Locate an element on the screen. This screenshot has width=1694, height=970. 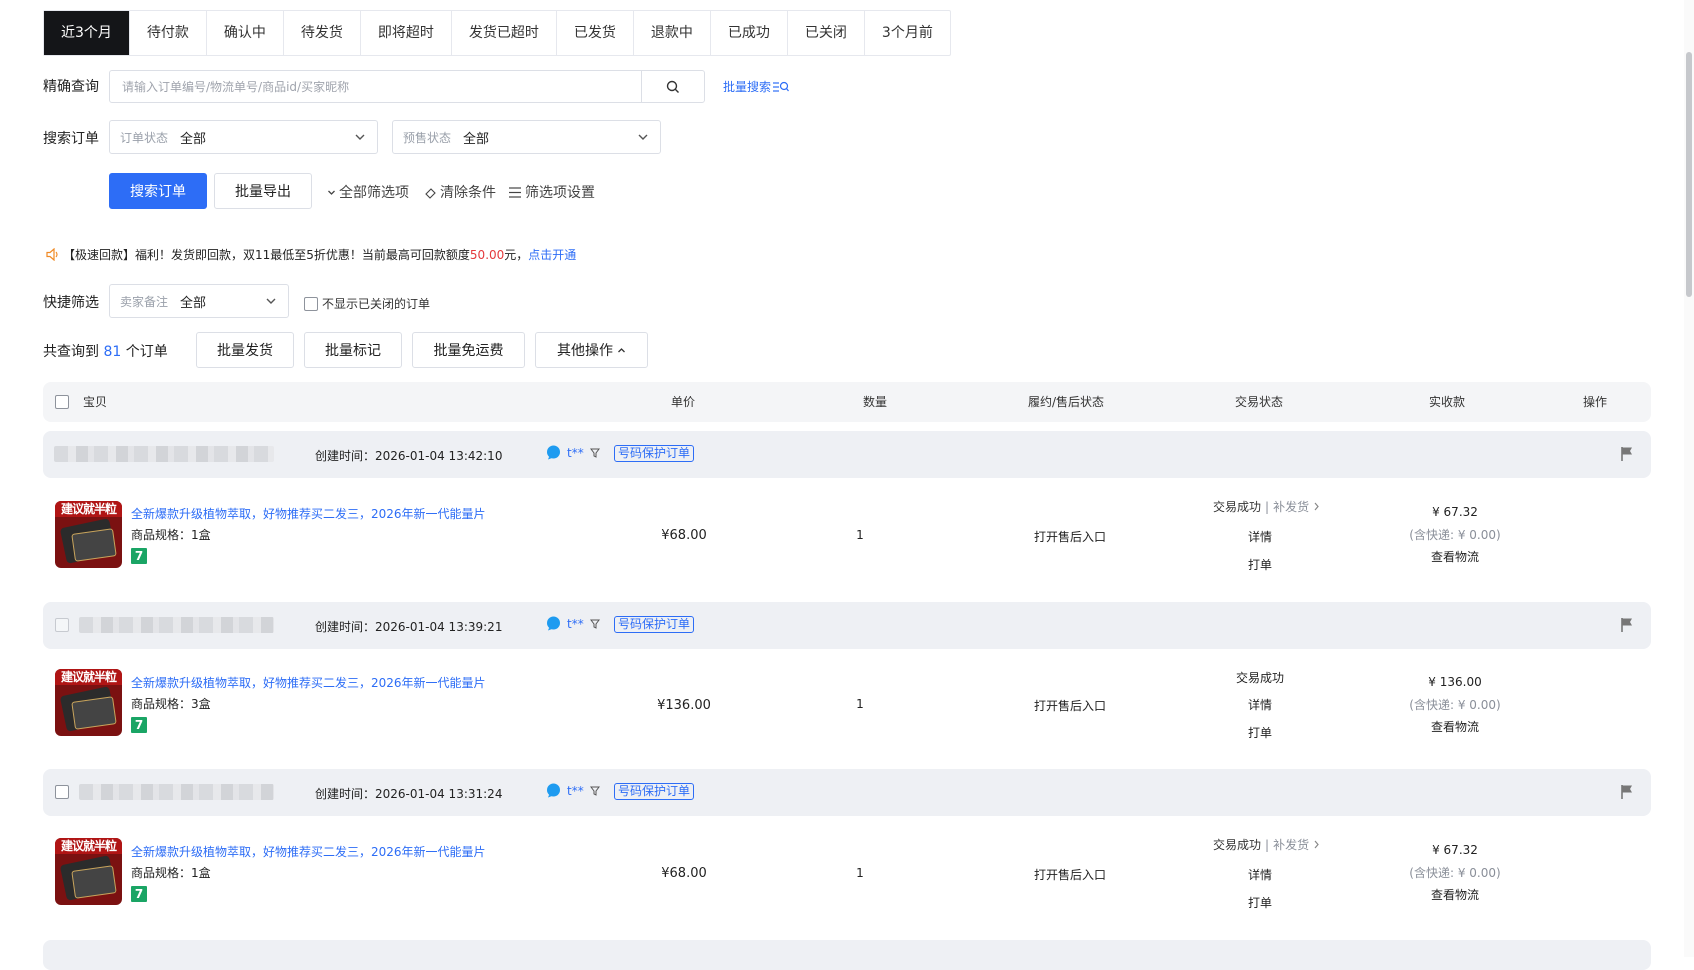
col-item: 宝贝 is located at coordinates (95, 402).